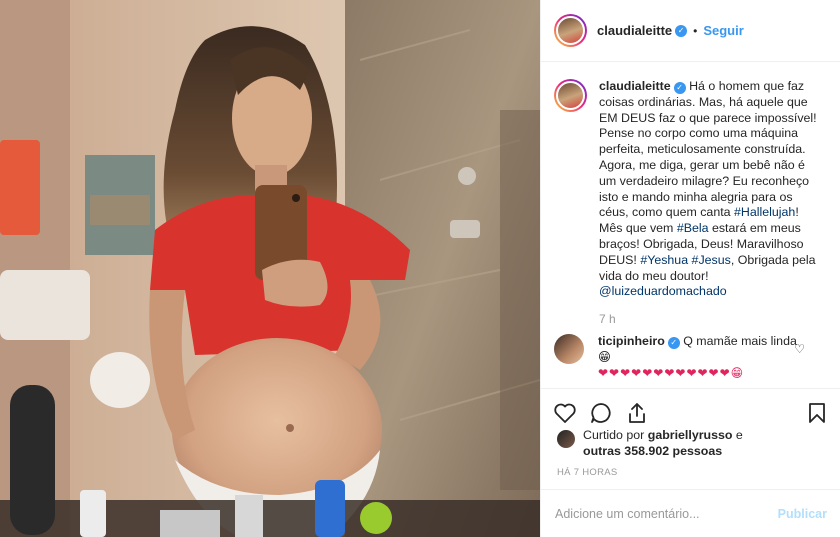 The height and width of the screenshot is (537, 840). Describe the element at coordinates (664, 260) in the screenshot. I see `hashtag-yeshua: #Yeshua` at that location.